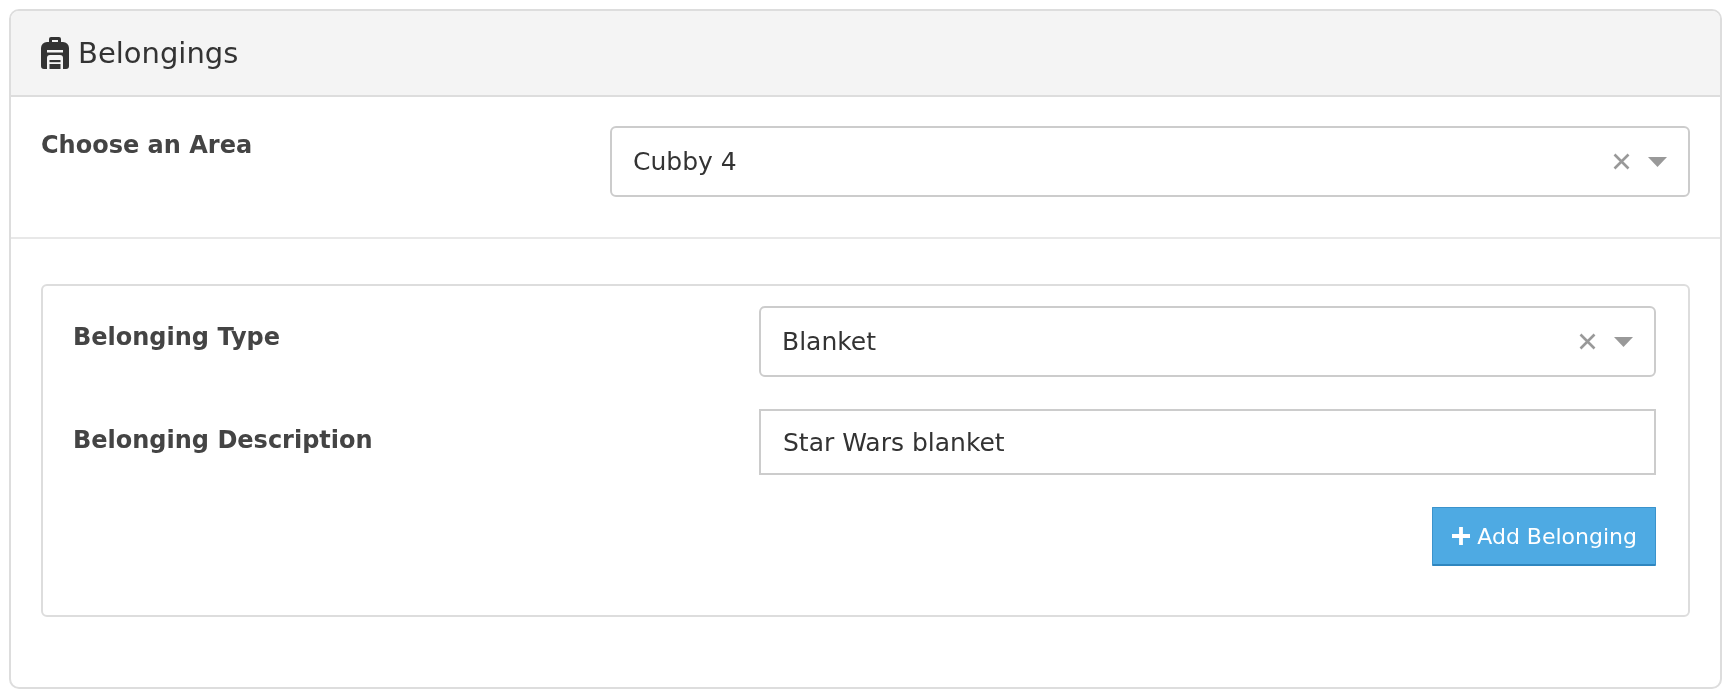 The width and height of the screenshot is (1734, 700). I want to click on field-label: Belonging Type, so click(177, 336).